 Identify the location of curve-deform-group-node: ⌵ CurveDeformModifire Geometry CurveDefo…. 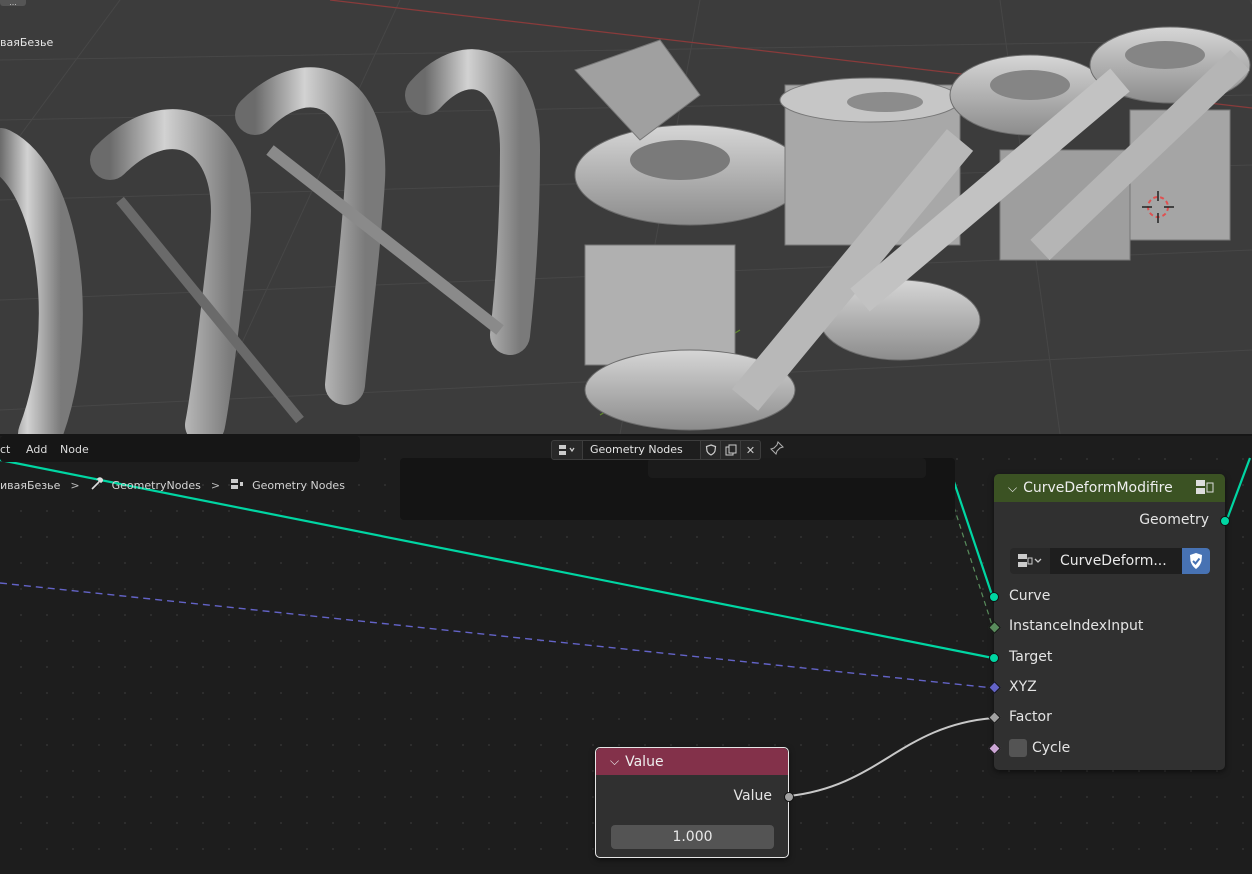
(1109, 622).